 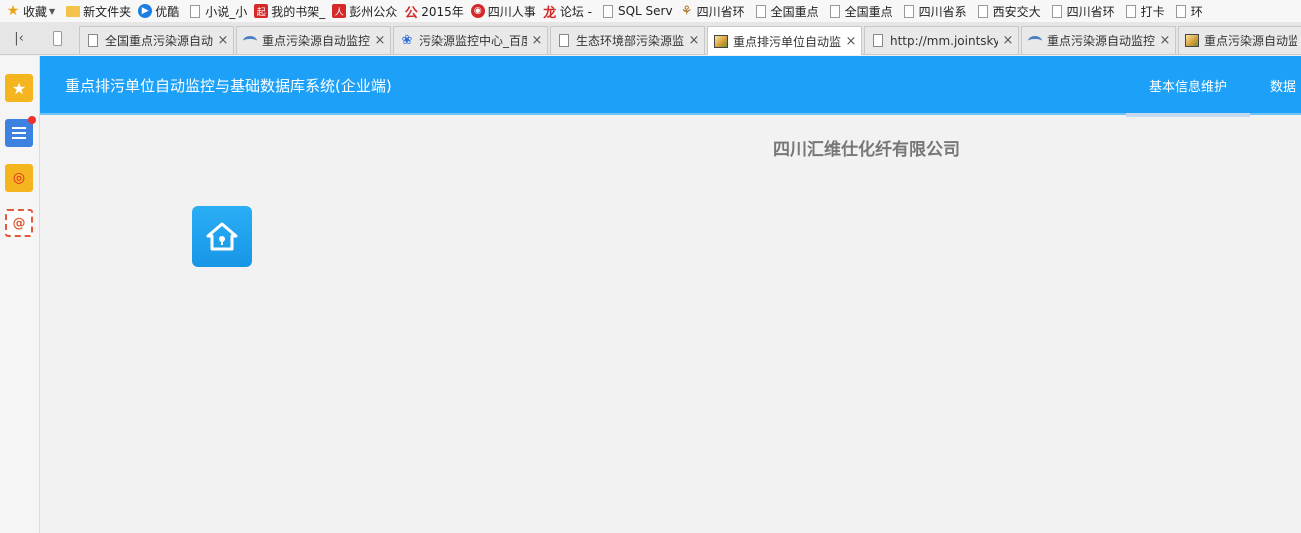 I want to click on bookmark-forum: 龙 论坛 -, so click(x=569, y=11).